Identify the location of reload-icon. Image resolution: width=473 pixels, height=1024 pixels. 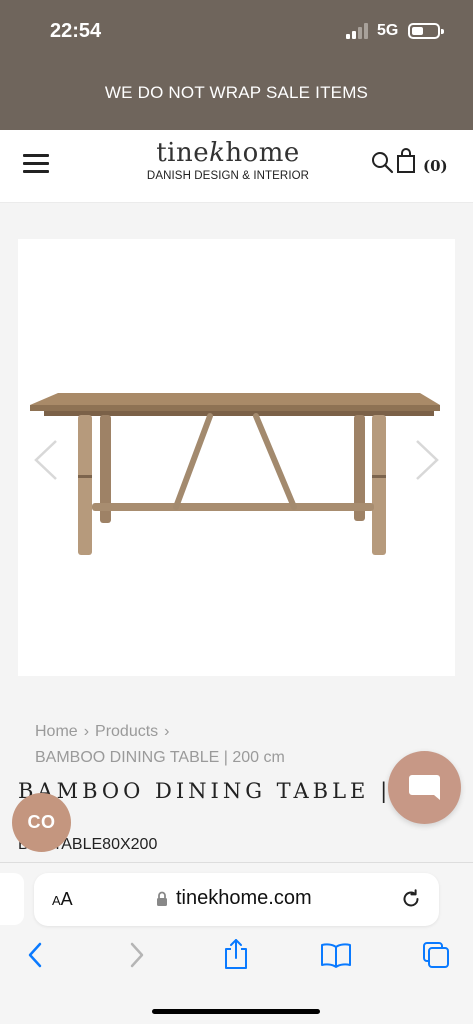
(411, 899).